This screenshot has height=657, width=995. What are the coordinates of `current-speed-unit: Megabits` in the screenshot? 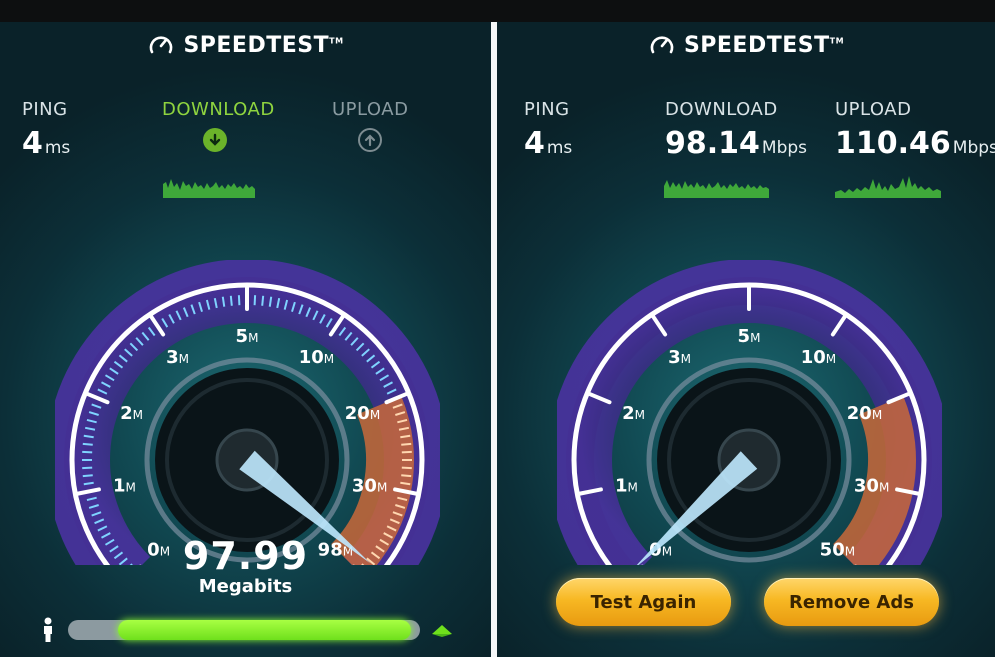 It's located at (245, 586).